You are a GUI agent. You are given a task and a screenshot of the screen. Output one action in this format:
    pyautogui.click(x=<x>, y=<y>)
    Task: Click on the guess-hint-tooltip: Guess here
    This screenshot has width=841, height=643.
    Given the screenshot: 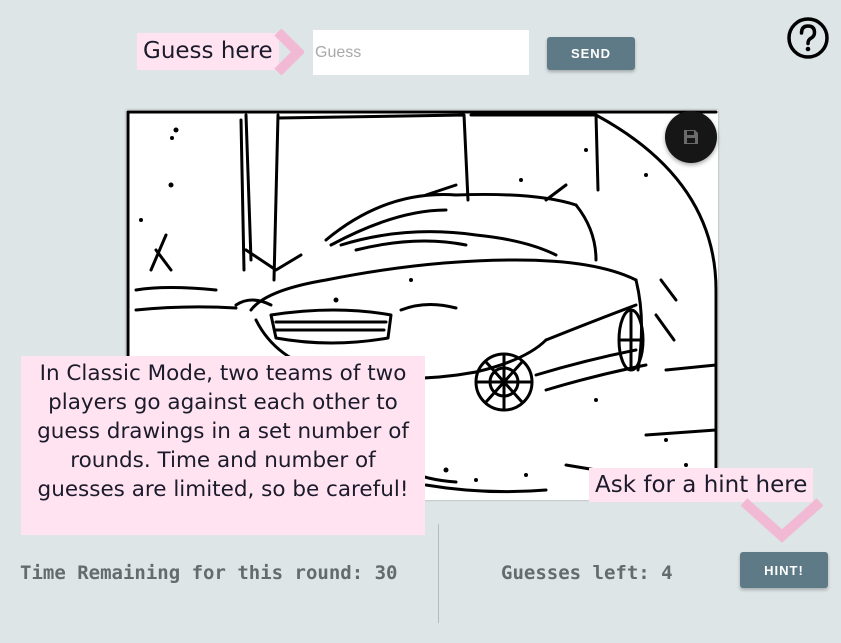 What is the action you would take?
    pyautogui.click(x=208, y=51)
    